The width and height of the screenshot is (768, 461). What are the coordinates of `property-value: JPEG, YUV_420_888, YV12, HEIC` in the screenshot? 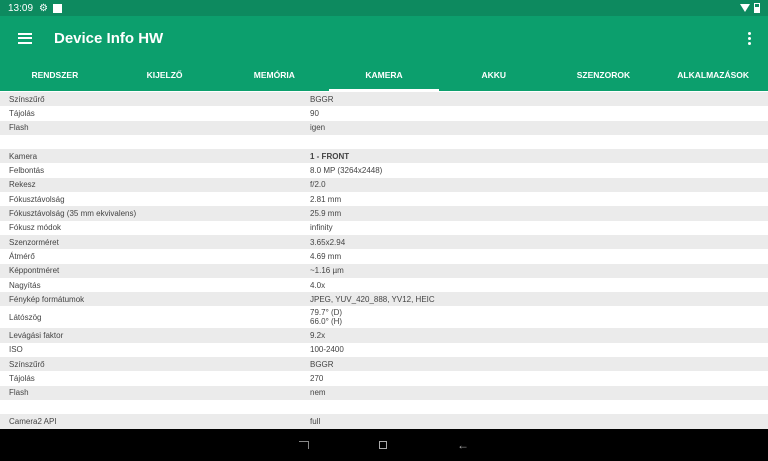 It's located at (372, 299).